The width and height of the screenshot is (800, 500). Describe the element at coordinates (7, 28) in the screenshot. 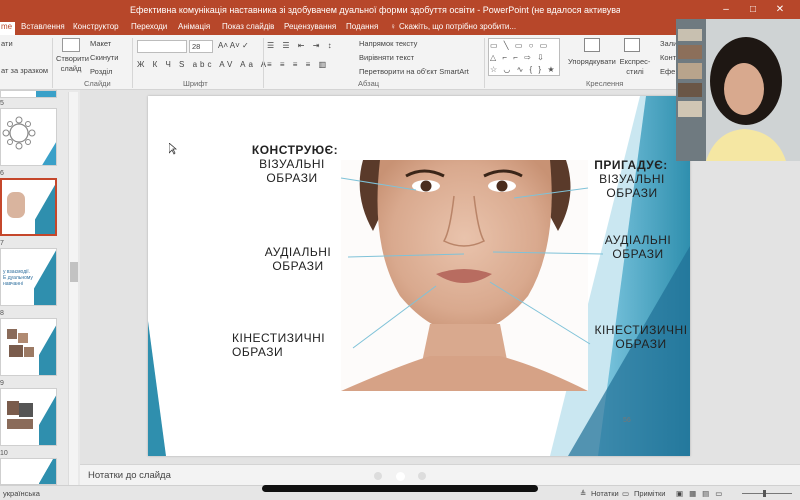

I see `tab-home: me` at that location.